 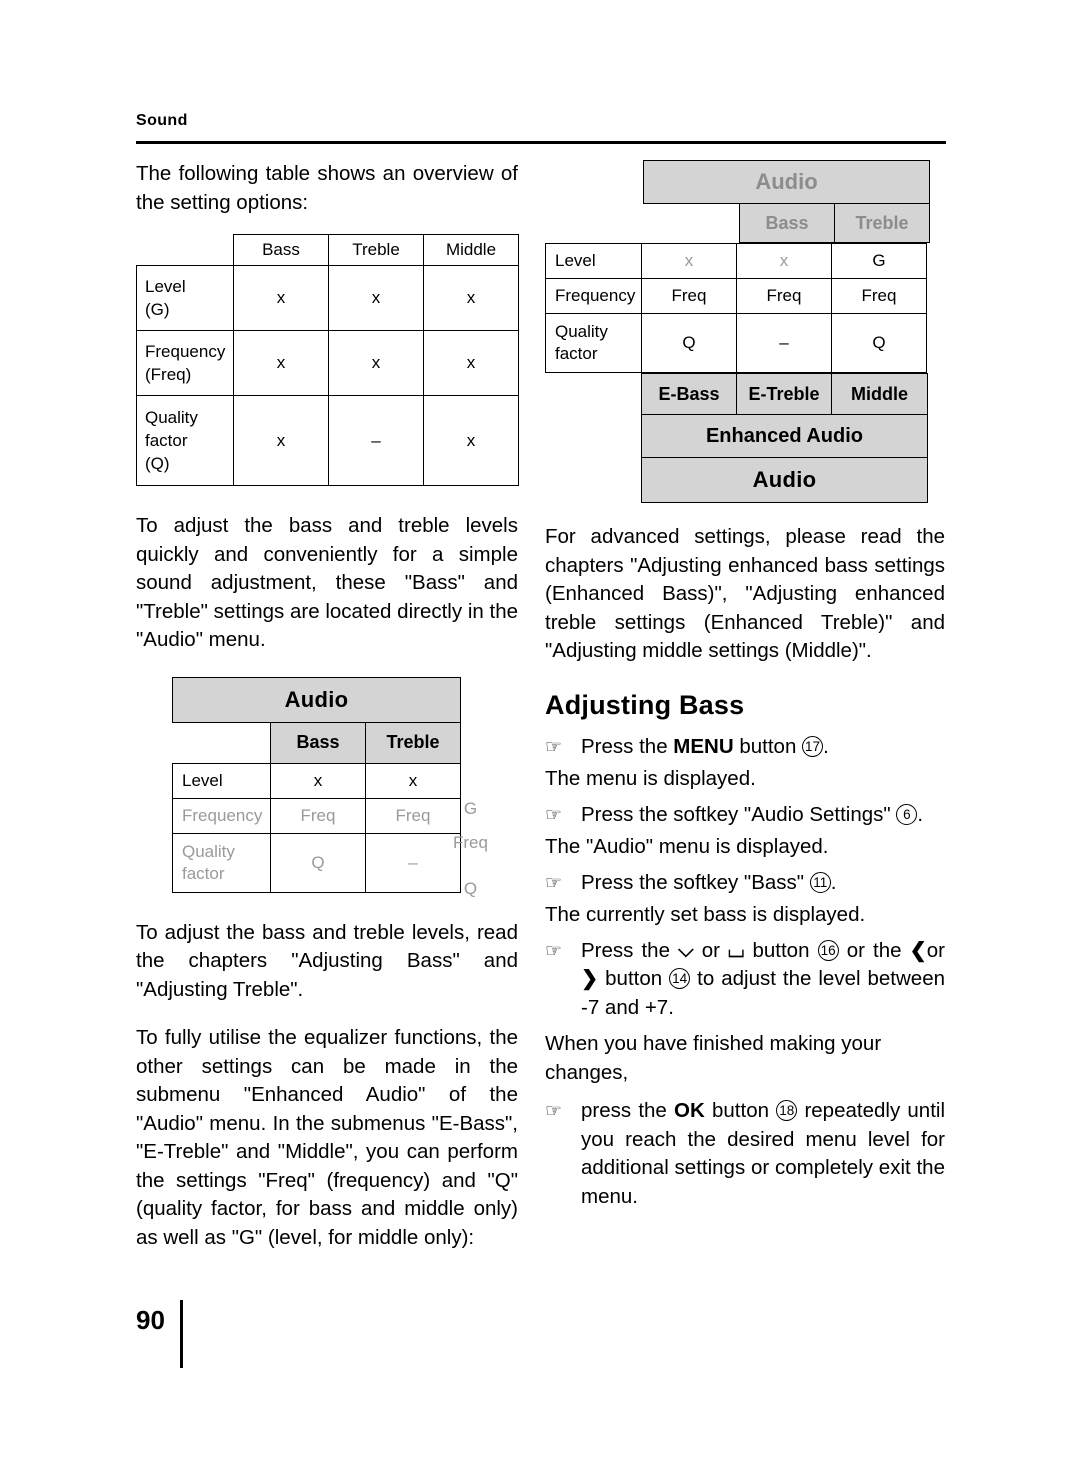 I want to click on step-press-bass: ☞ Press the softkey "Bass" 11., so click(x=745, y=883).